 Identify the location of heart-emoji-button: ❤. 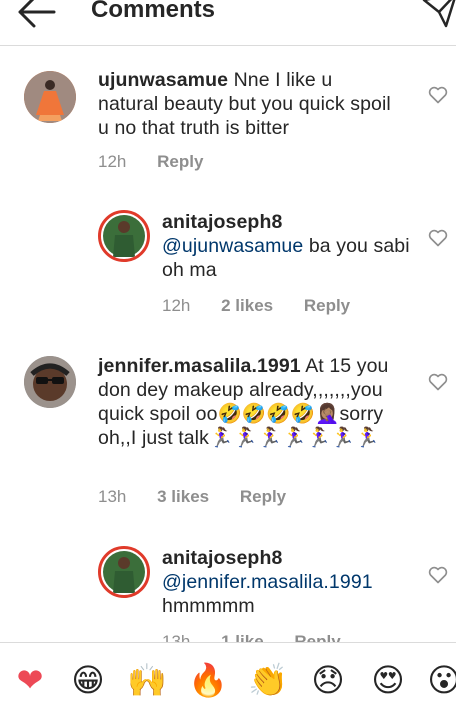
(30, 680).